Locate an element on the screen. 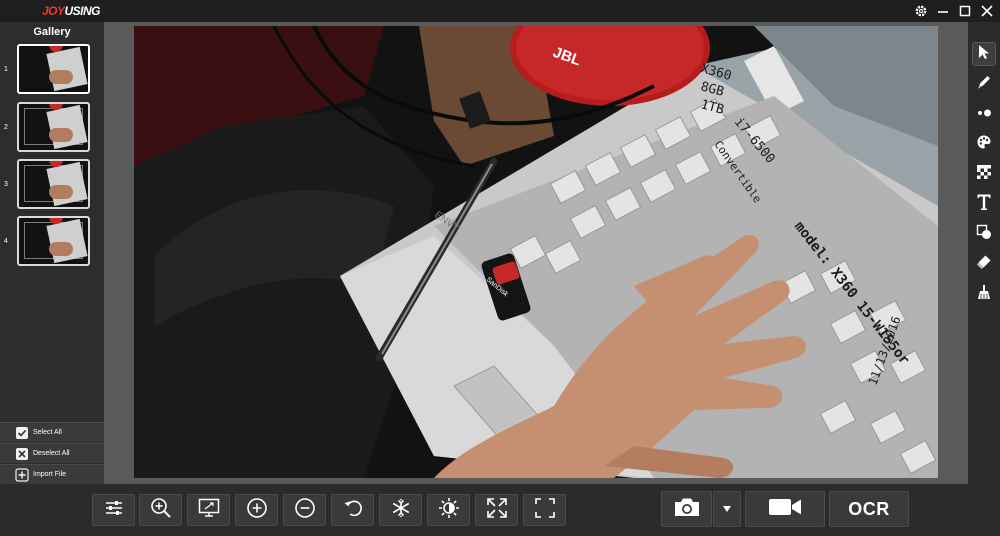 The width and height of the screenshot is (1000, 536). crop-button is located at coordinates (544, 510).